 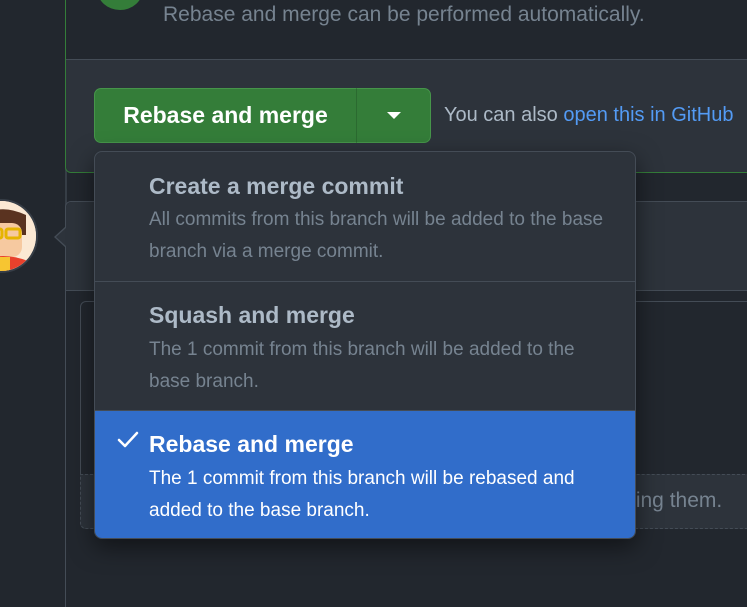 What do you see at coordinates (251, 444) in the screenshot?
I see `menu-item-title: Rebase and merge` at bounding box center [251, 444].